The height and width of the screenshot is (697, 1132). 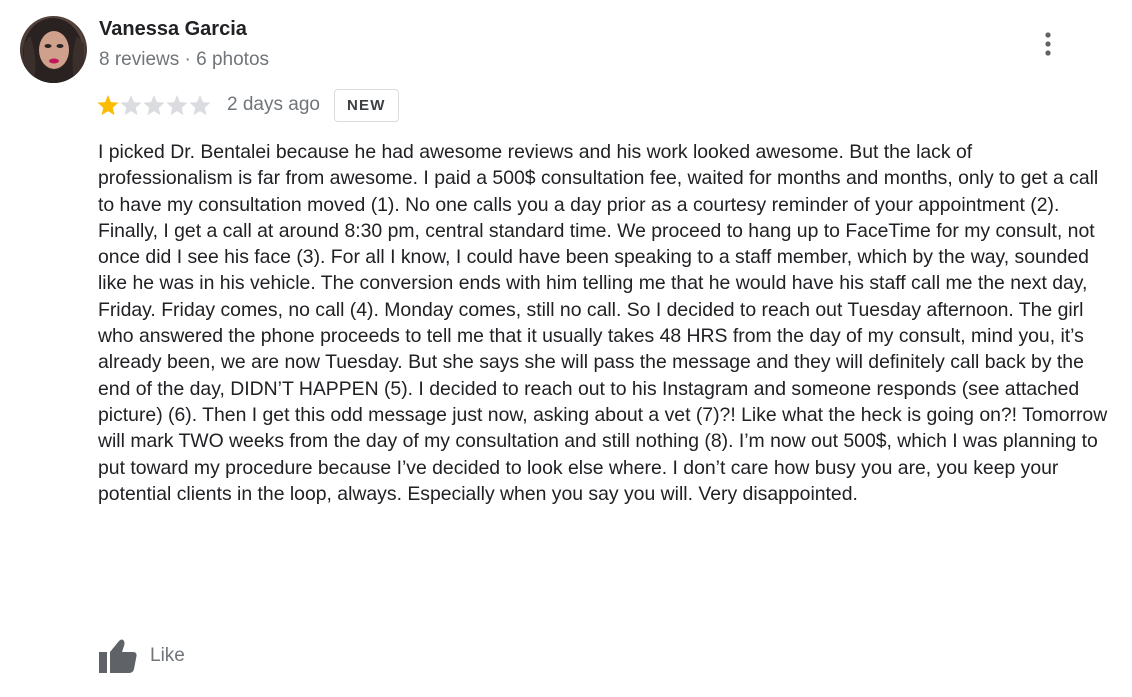 What do you see at coordinates (366, 105) in the screenshot?
I see `new-badge: NEW` at bounding box center [366, 105].